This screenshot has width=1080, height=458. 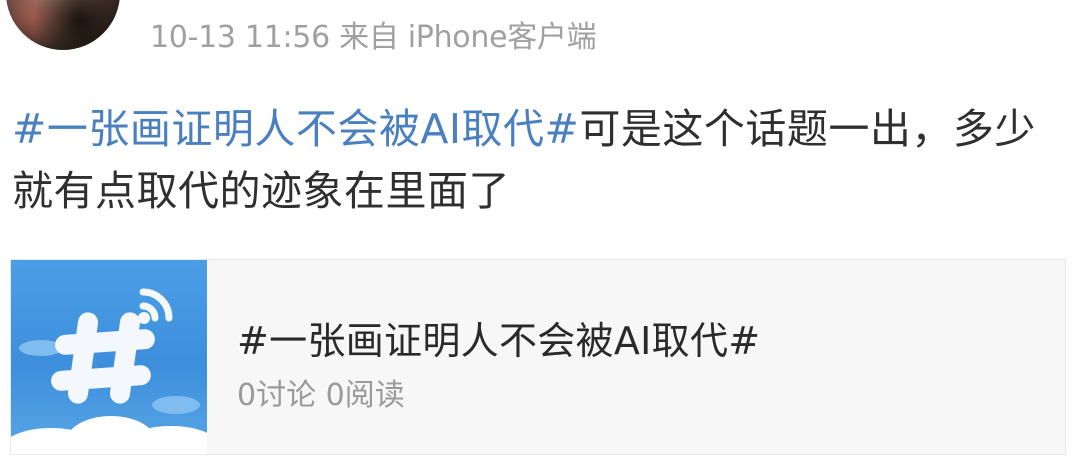 I want to click on topic-hash-icon, so click(x=109, y=371).